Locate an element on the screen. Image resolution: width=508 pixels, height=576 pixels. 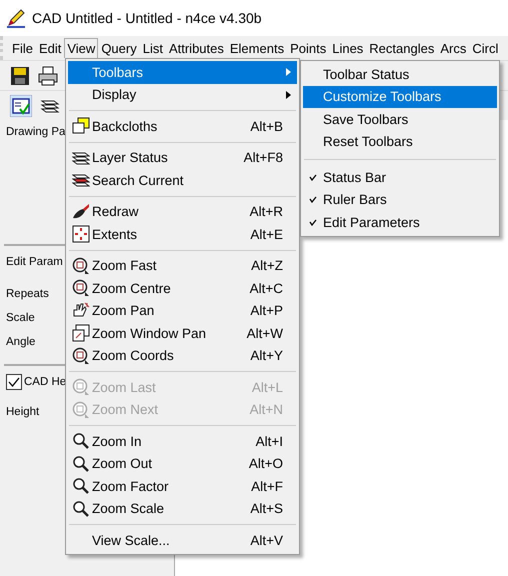
panel-label: Scale is located at coordinates (20, 318).